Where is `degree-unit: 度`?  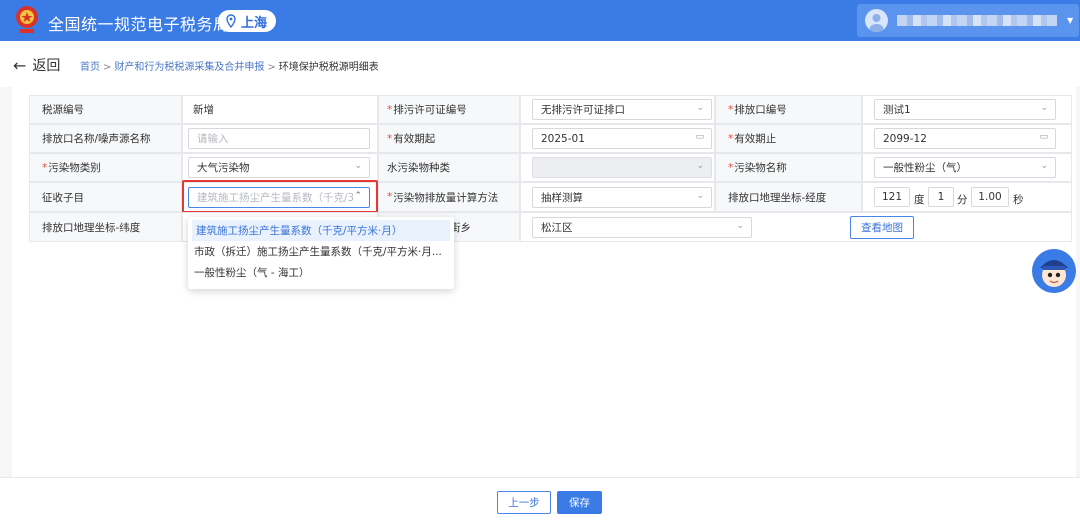
degree-unit: 度 is located at coordinates (919, 200).